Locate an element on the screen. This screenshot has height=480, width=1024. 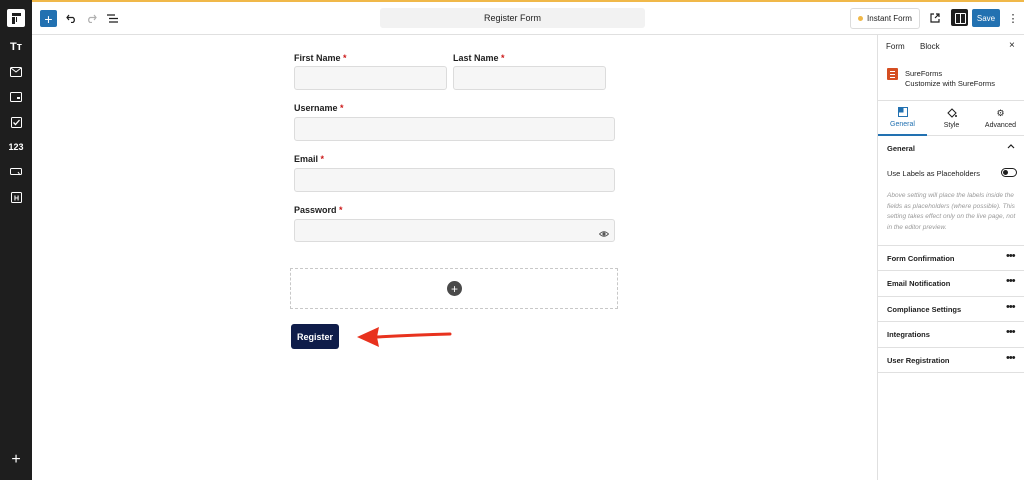
first-name-field is located at coordinates (370, 78).